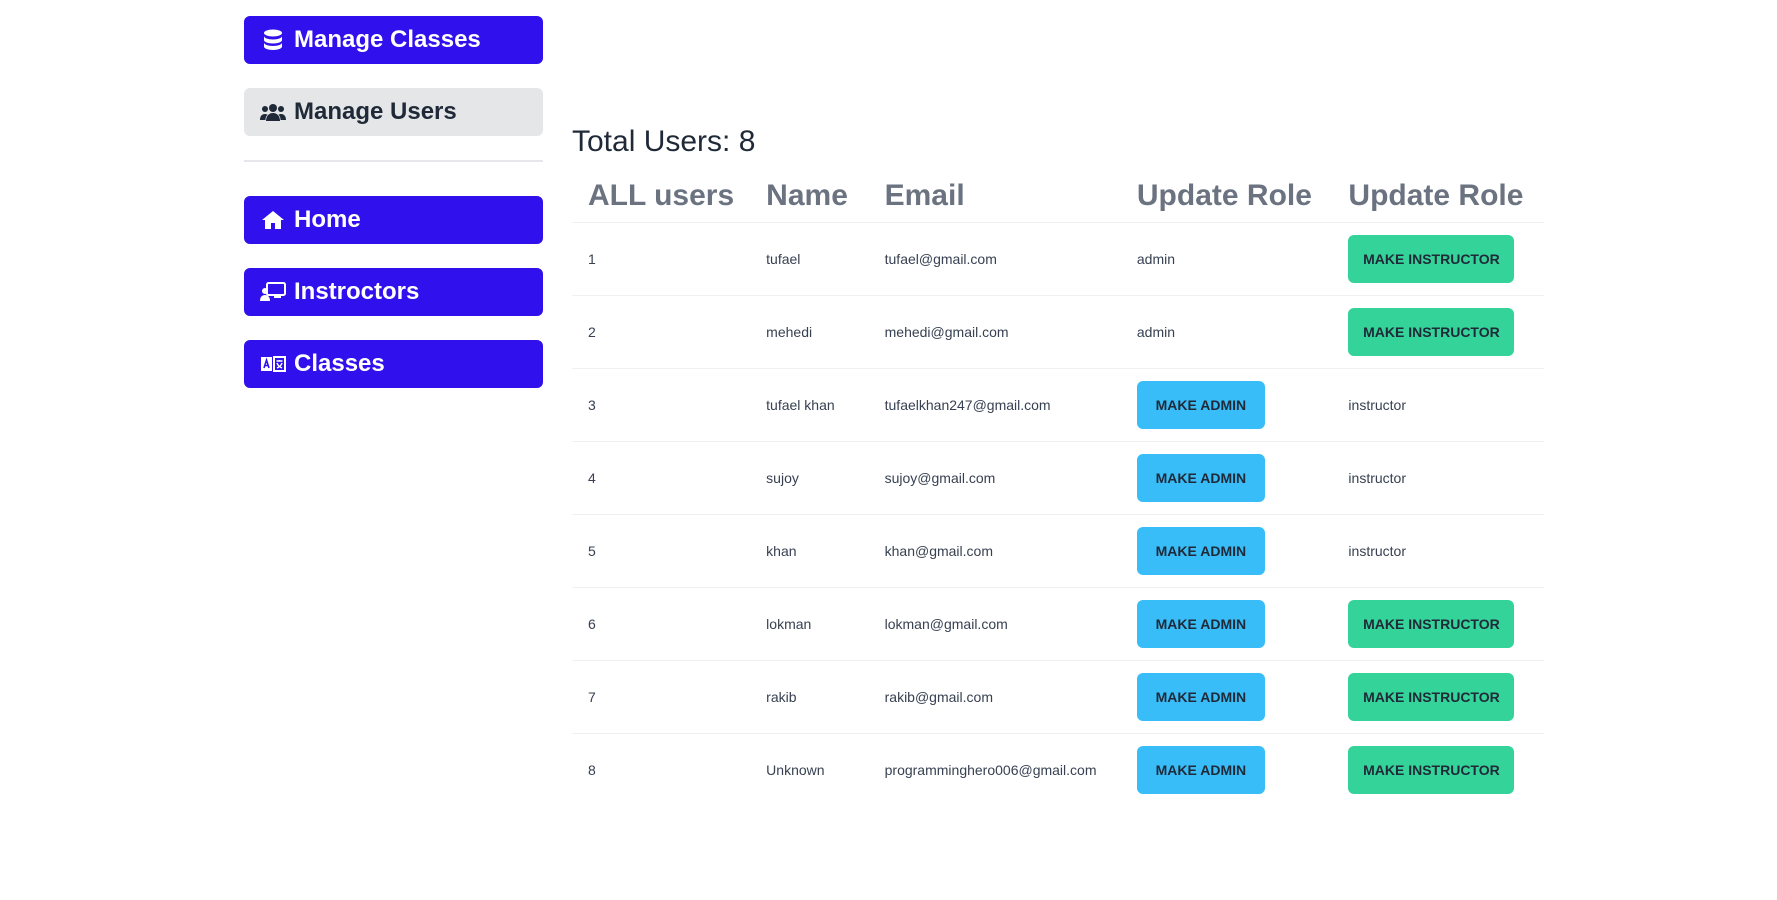 The image size is (1777, 900). I want to click on header-all-users: ALL users, so click(661, 196).